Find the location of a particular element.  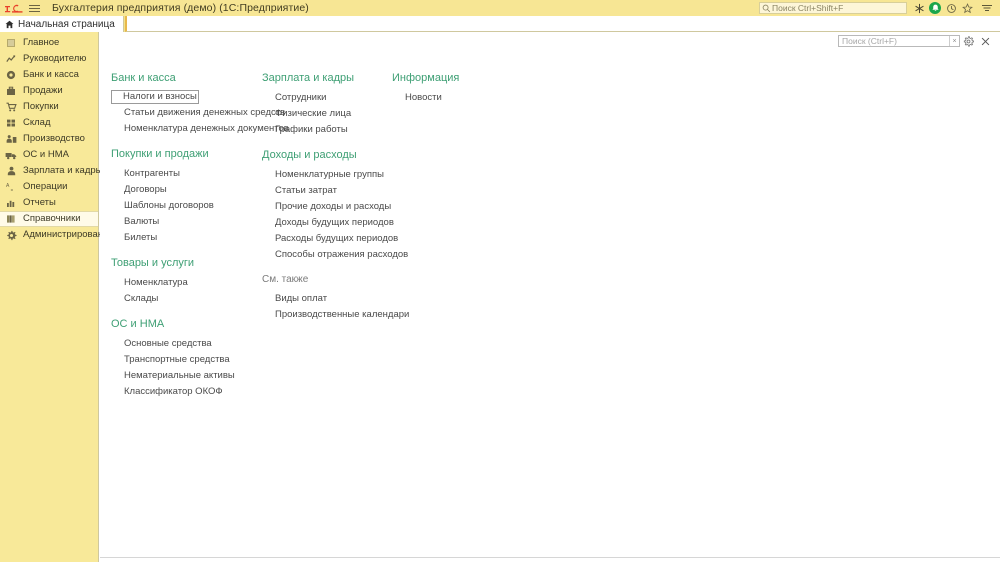

content-search-input: Поиск (Ctrl+F) × is located at coordinates (899, 41).